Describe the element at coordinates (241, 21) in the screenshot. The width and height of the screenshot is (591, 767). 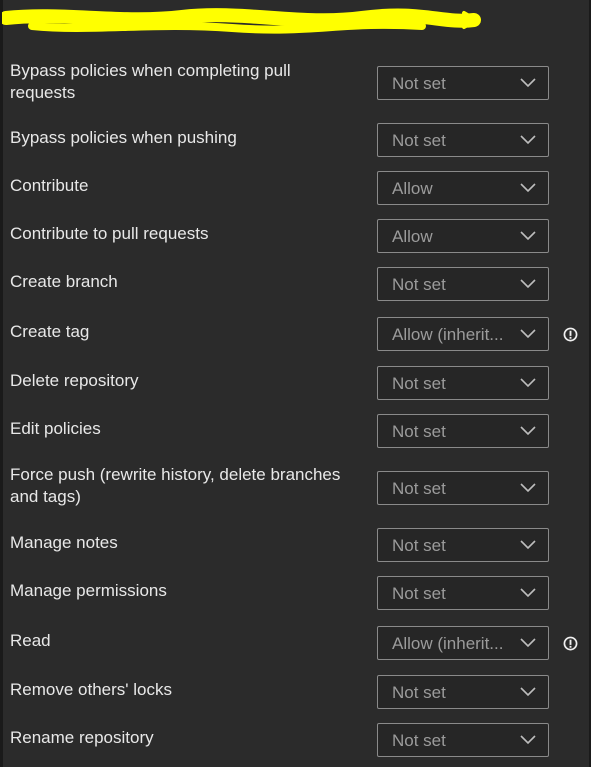
I see `redacted-header-scribble` at that location.